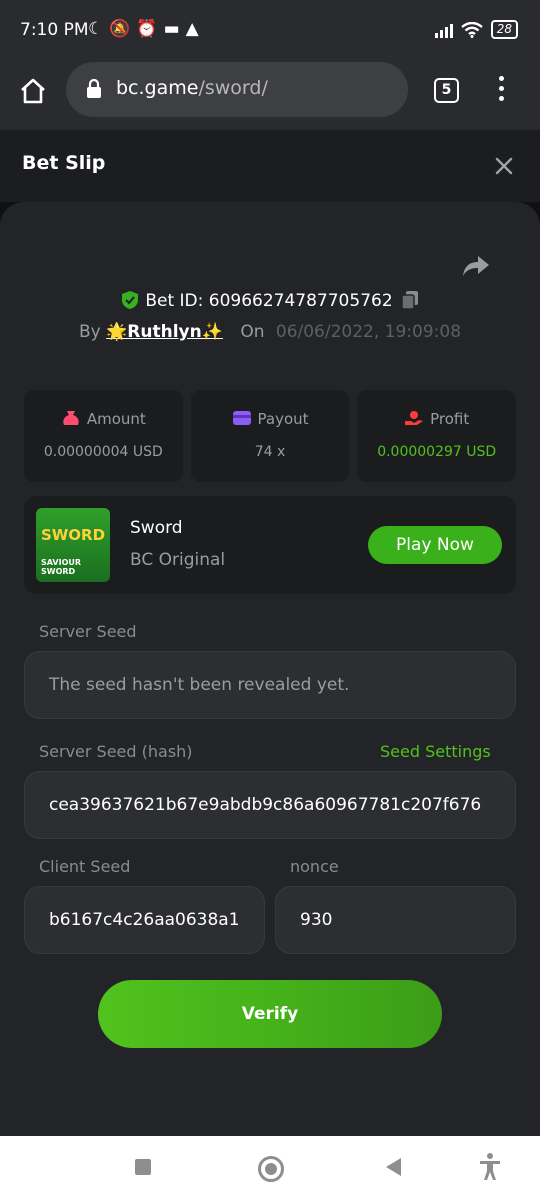  Describe the element at coordinates (73, 545) in the screenshot. I see `game-thumbnail: SWORD SAVIOUR SWORD` at that location.